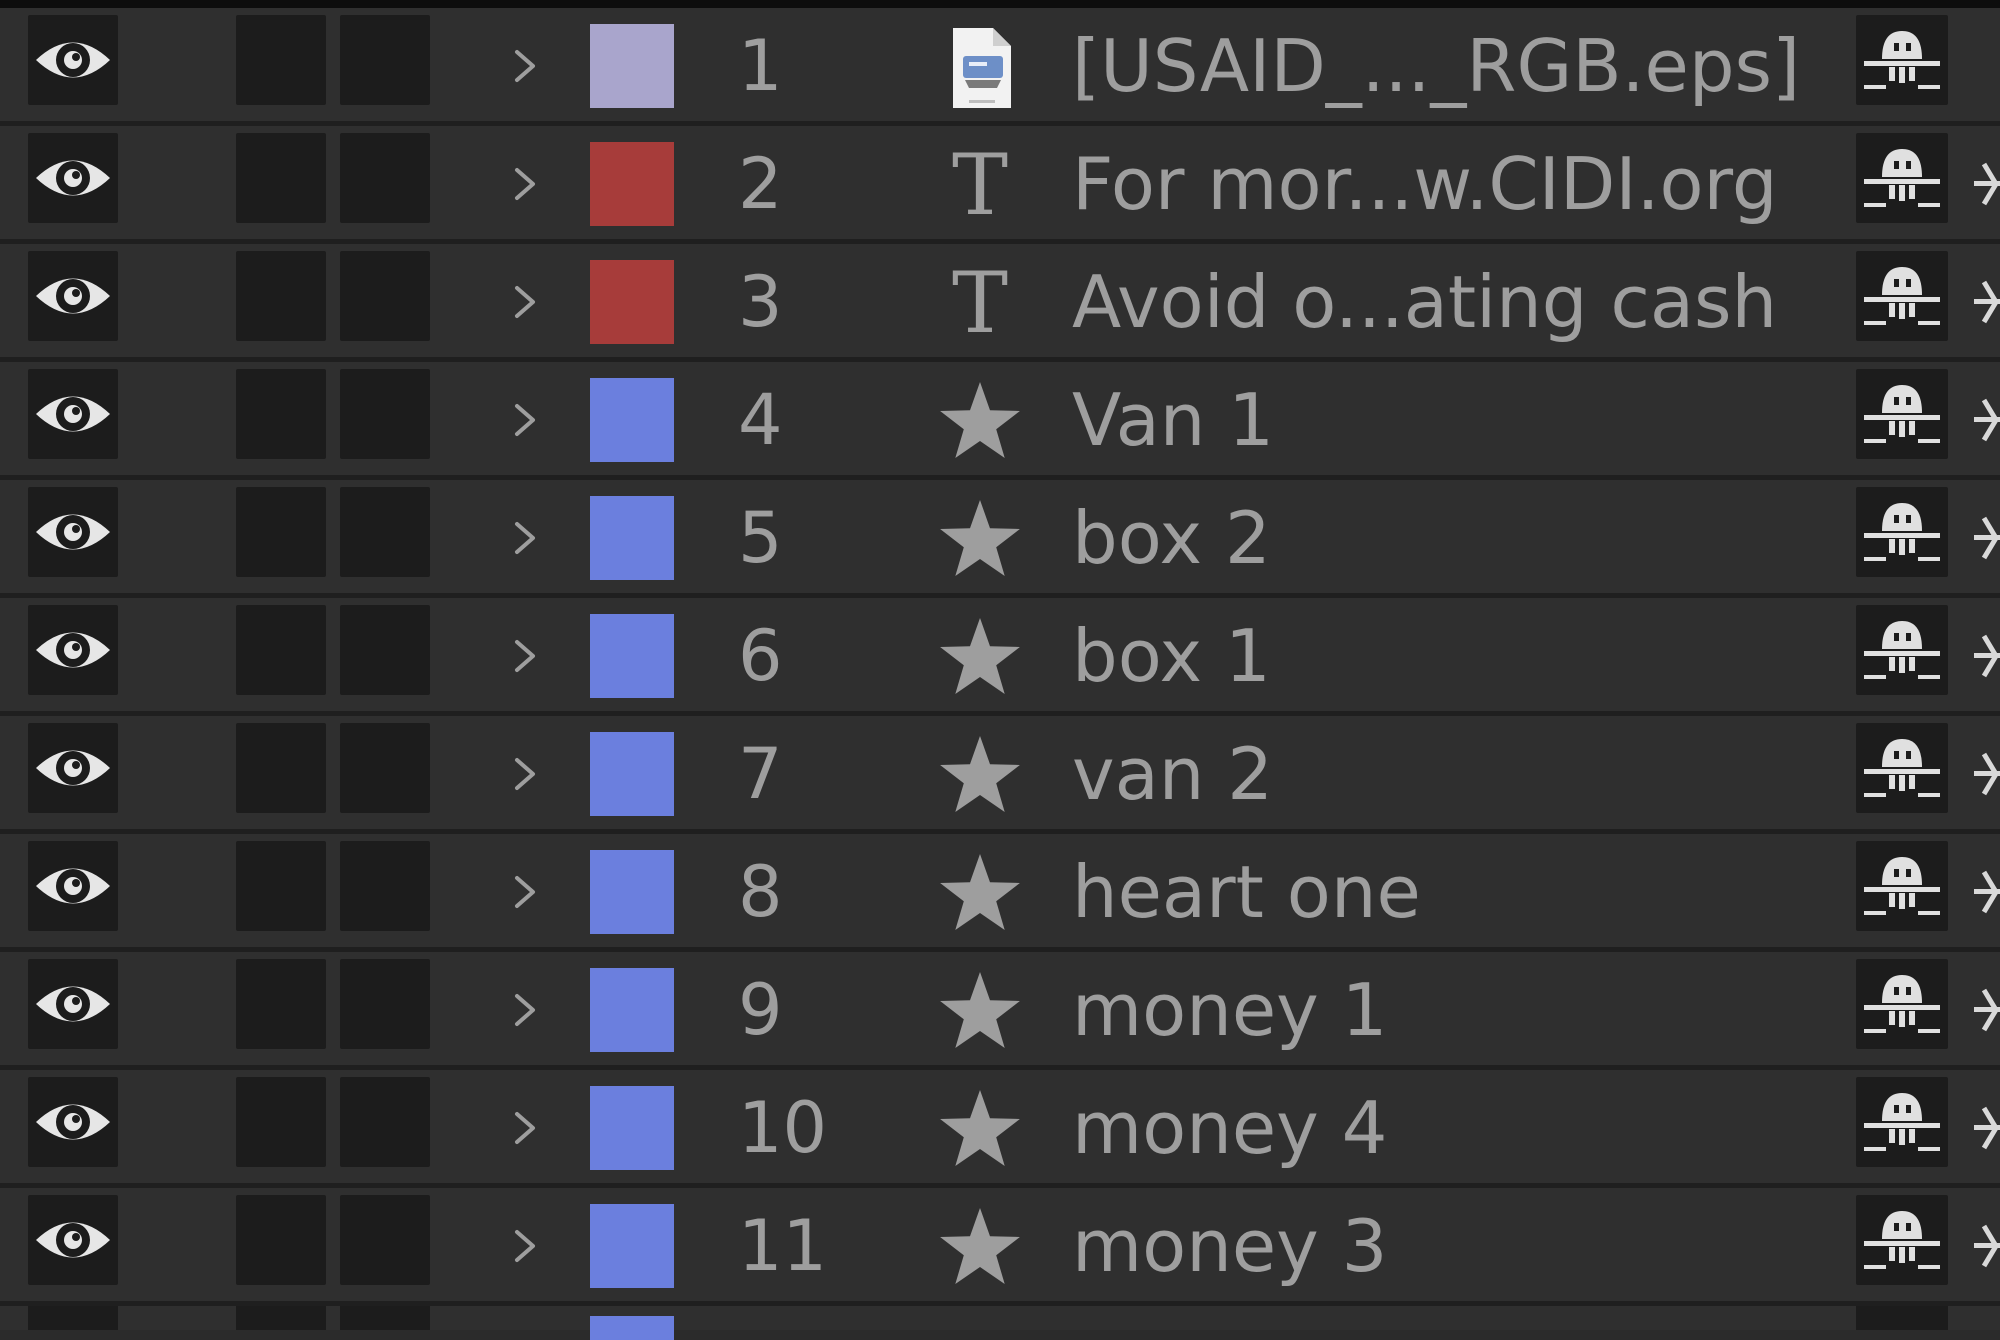 The image size is (2000, 1340). I want to click on layer-row-partial, so click(1000, 1323).